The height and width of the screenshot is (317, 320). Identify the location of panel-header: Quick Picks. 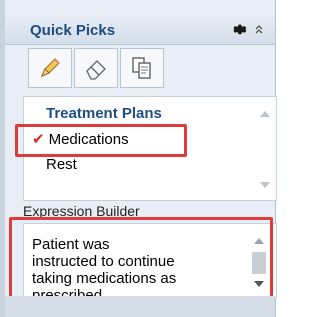
(140, 30).